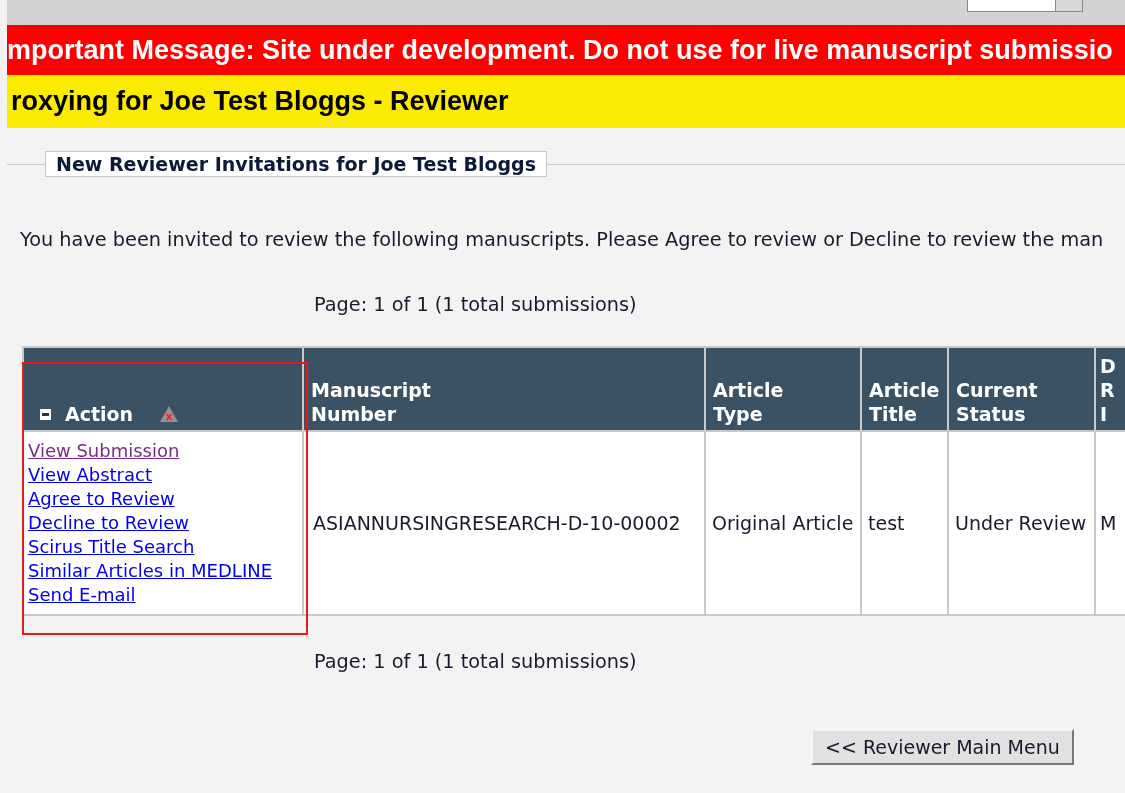 Image resolution: width=1125 pixels, height=793 pixels. I want to click on table-cell: test, so click(886, 523).